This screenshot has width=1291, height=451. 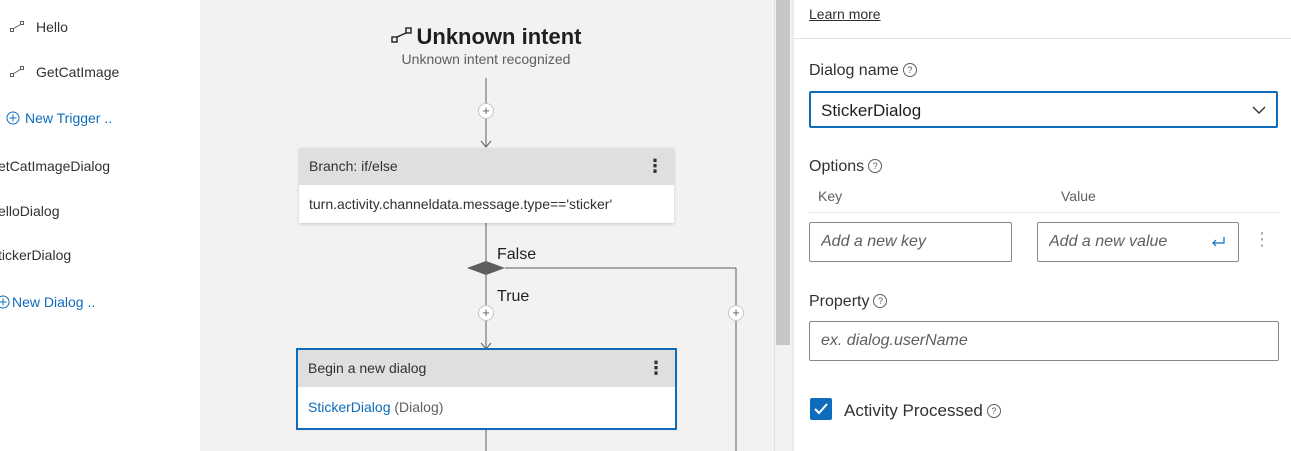 I want to click on property-input-field, so click(x=1044, y=341).